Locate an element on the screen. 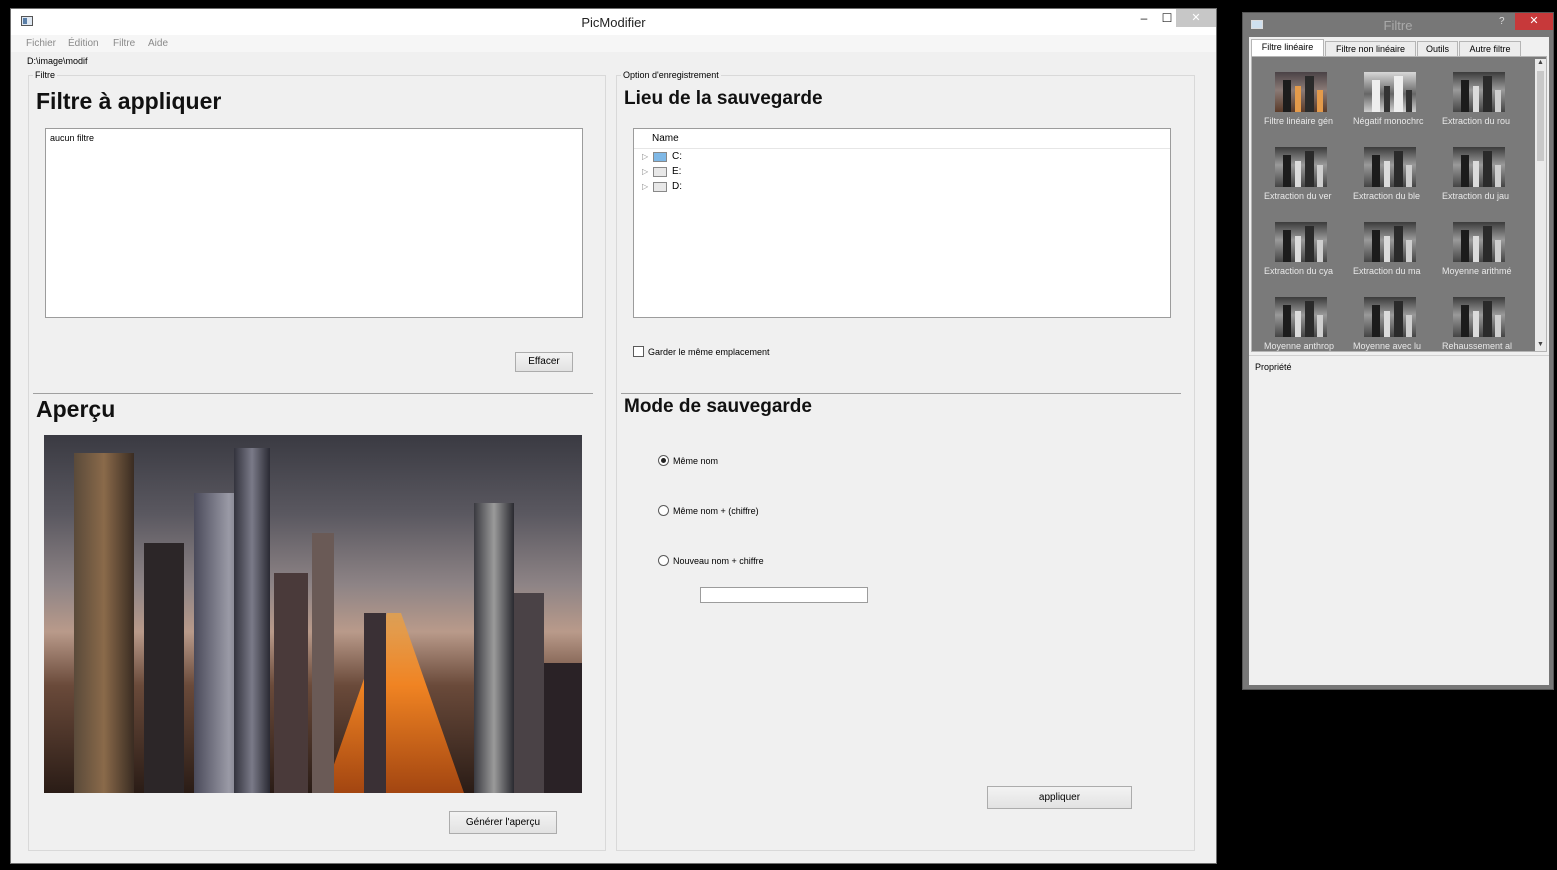 This screenshot has width=1557, height=870. menu-aide: Aide is located at coordinates (158, 43).